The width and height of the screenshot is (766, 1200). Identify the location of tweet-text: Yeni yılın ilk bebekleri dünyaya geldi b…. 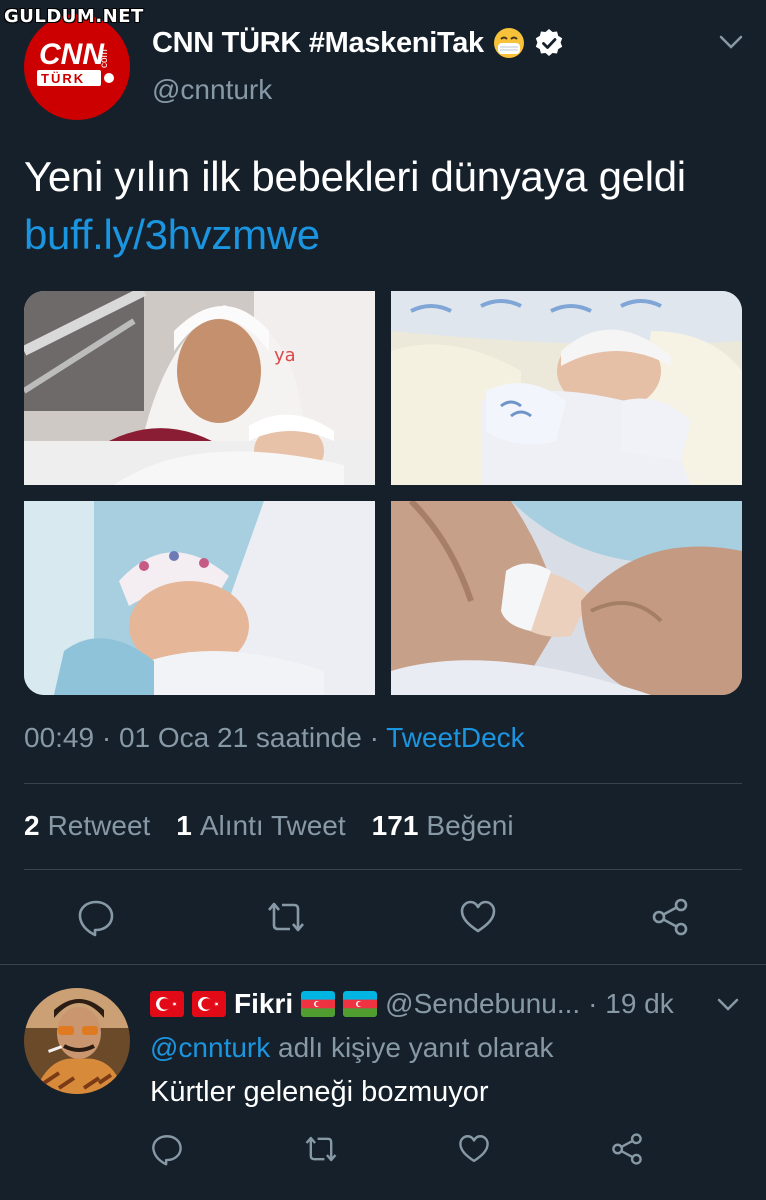
(389, 206).